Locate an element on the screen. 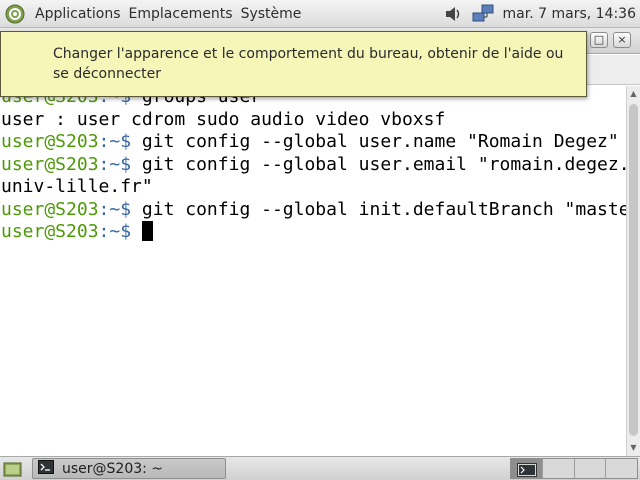  bottom-panel: user@S203: ~ is located at coordinates (320, 468).